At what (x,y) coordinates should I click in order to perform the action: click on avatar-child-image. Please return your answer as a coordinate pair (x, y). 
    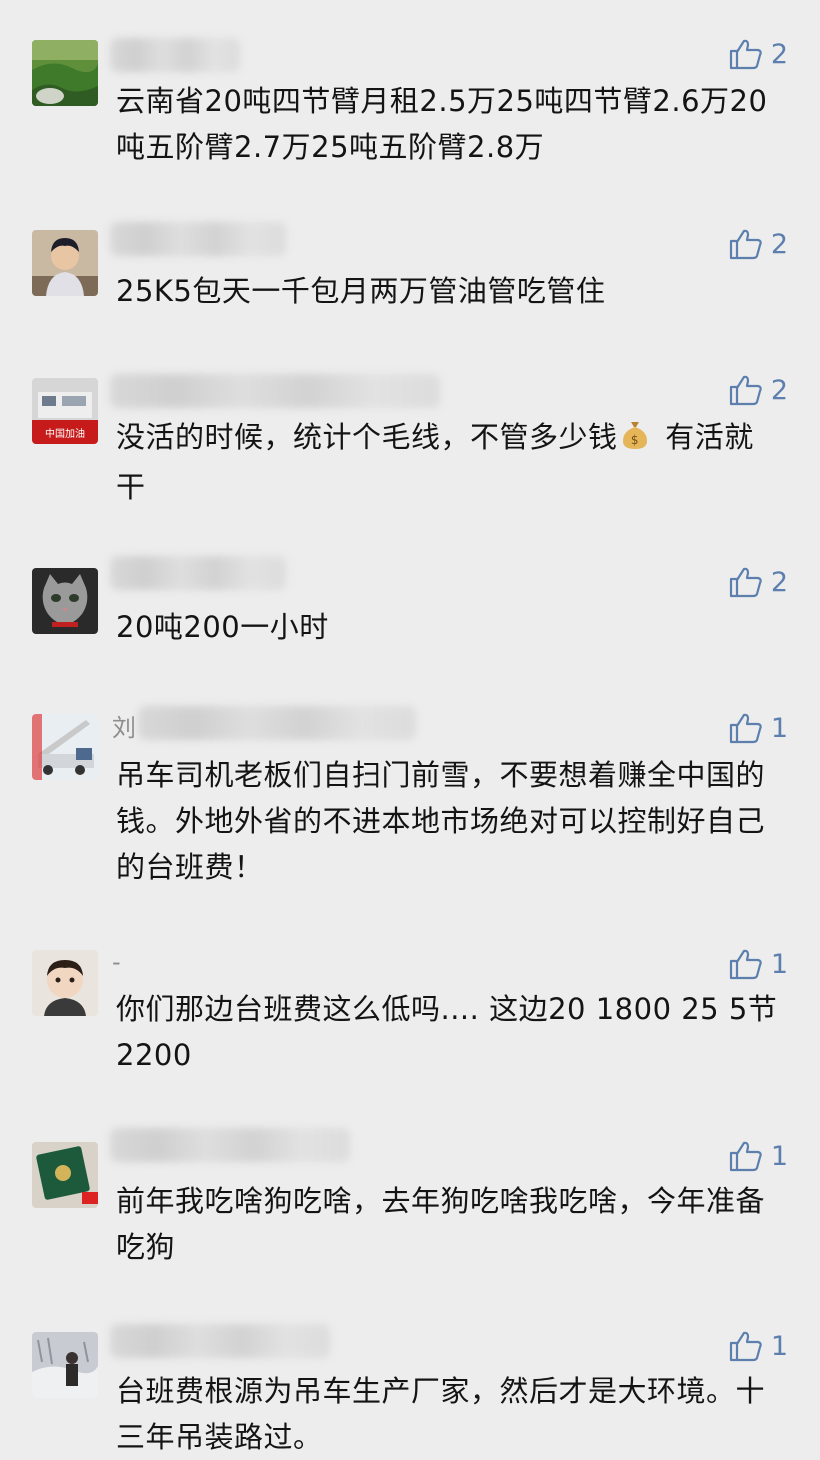
    Looking at the image, I should click on (65, 983).